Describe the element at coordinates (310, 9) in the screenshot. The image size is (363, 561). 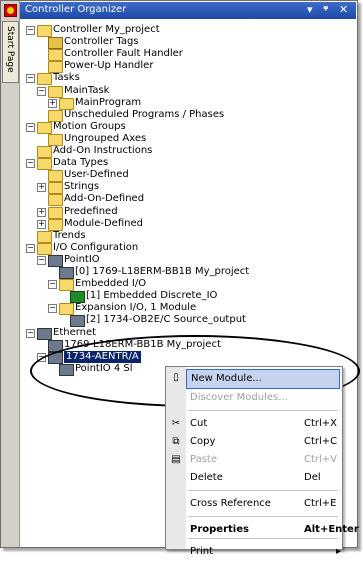
I see `dropdown-icon: ▾` at that location.